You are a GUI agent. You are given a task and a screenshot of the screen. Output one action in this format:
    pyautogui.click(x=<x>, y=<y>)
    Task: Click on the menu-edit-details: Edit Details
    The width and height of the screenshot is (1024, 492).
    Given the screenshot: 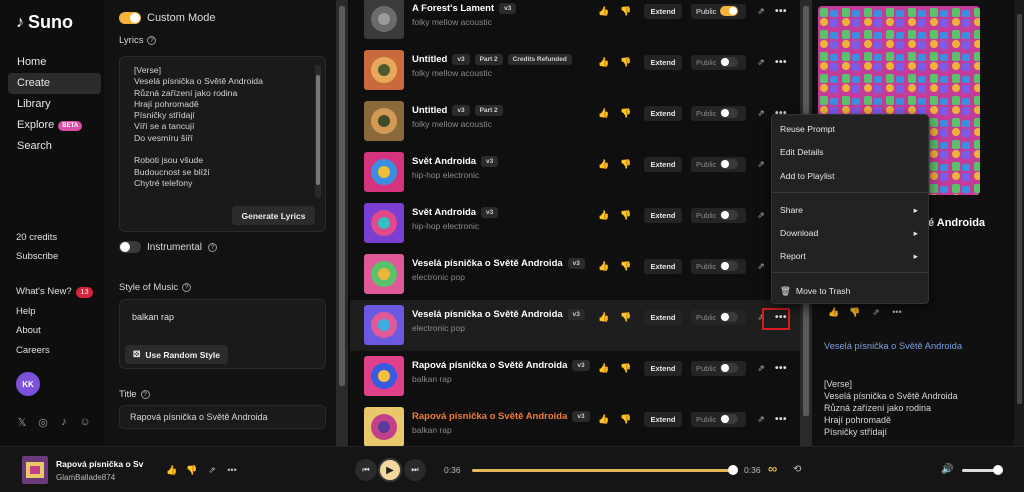 What is the action you would take?
    pyautogui.click(x=849, y=152)
    